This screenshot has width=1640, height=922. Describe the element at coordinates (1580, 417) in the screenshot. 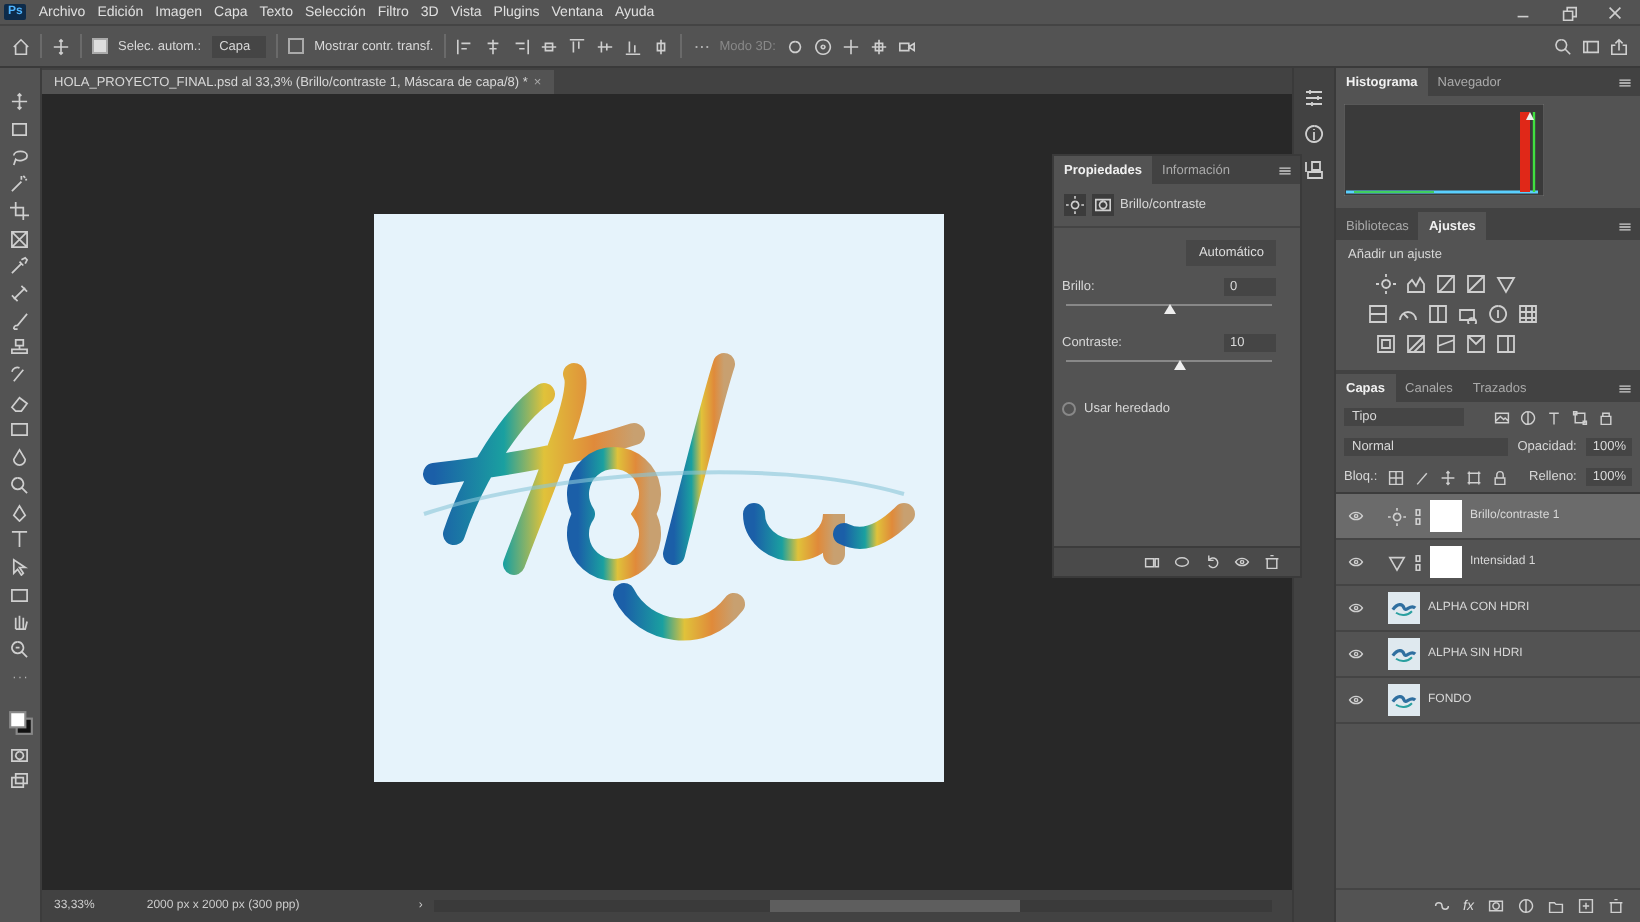

I see `shape-filter-icon` at that location.